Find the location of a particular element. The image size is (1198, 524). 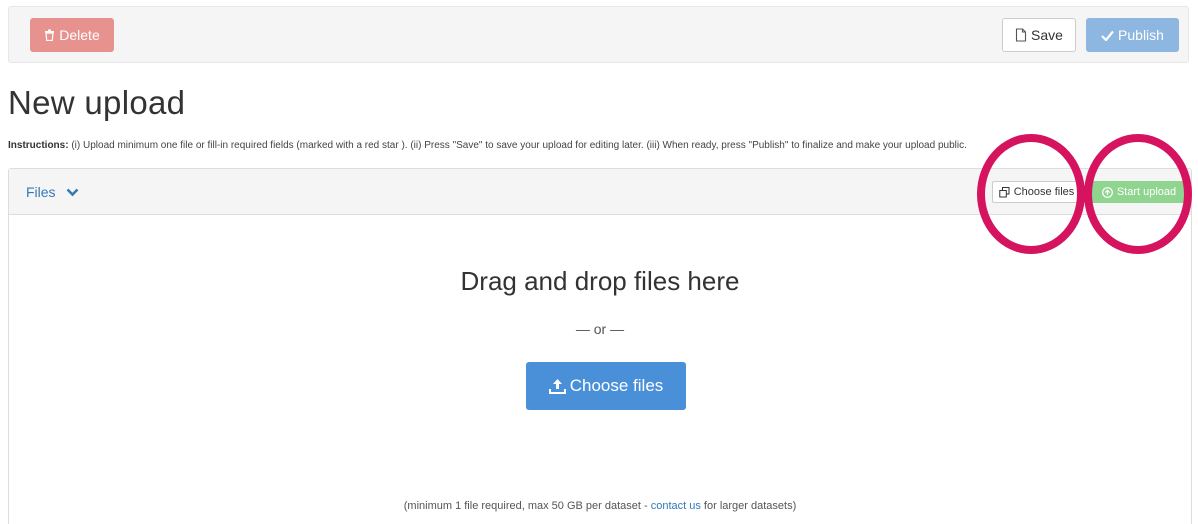

drop-zone-title: Drag and drop files here is located at coordinates (600, 281).